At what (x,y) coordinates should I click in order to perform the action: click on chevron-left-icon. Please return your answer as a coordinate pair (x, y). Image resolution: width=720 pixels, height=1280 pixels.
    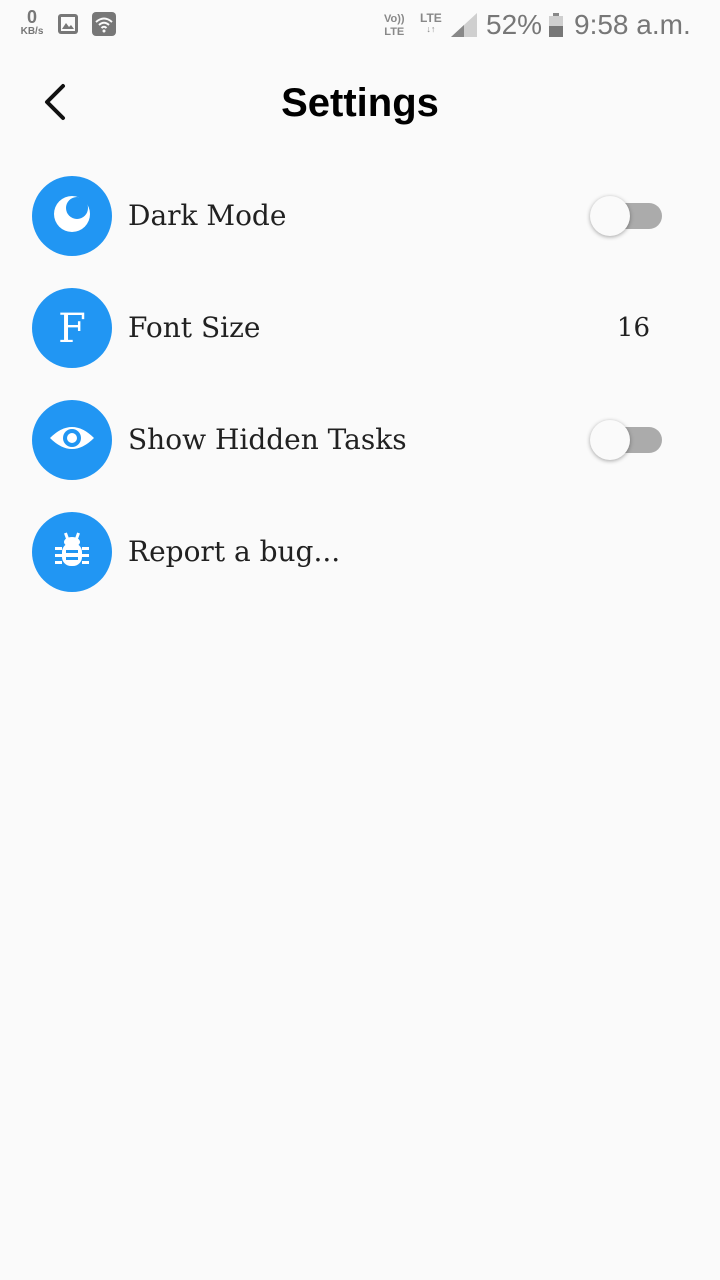
    Looking at the image, I should click on (56, 104).